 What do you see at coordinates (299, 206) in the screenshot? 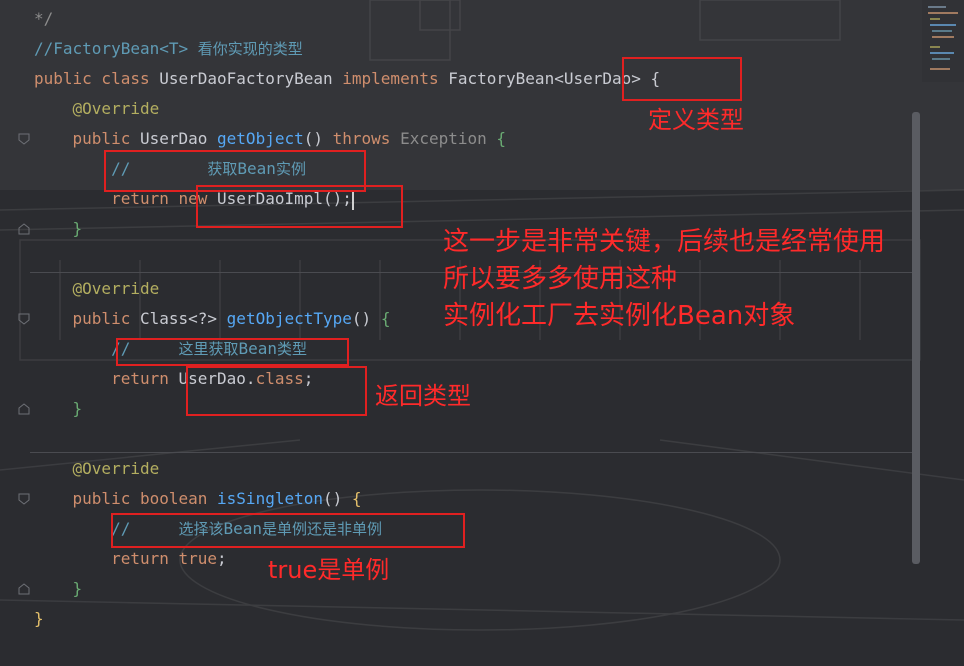
I see `highlight-box-new-impl` at bounding box center [299, 206].